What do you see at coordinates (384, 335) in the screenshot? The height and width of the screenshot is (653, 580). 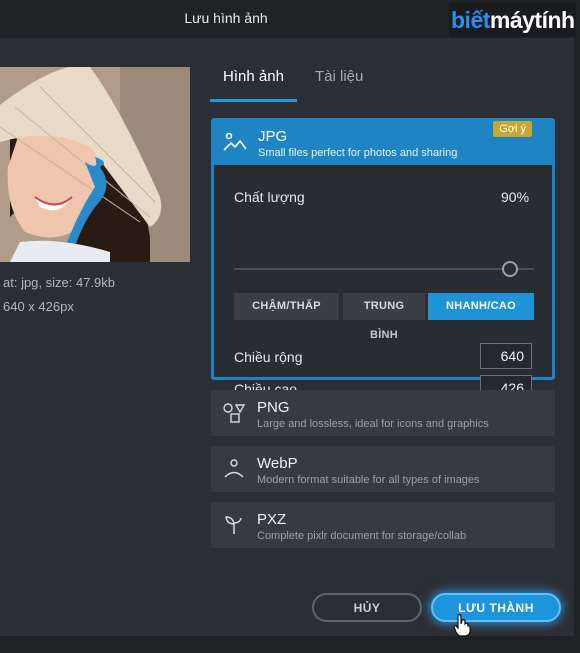 I see `speed-option-medium-wrap: BÌNH` at bounding box center [384, 335].